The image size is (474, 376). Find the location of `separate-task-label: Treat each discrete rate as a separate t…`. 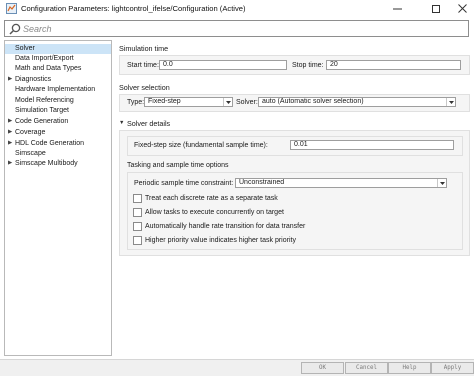

separate-task-label: Treat each discrete rate as a separate t… is located at coordinates (211, 198).